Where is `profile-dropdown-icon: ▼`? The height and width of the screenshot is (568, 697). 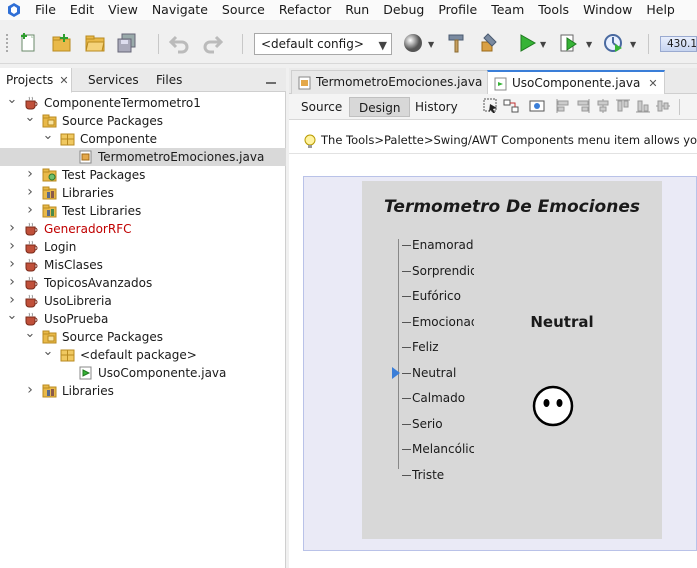 profile-dropdown-icon: ▼ is located at coordinates (633, 44).